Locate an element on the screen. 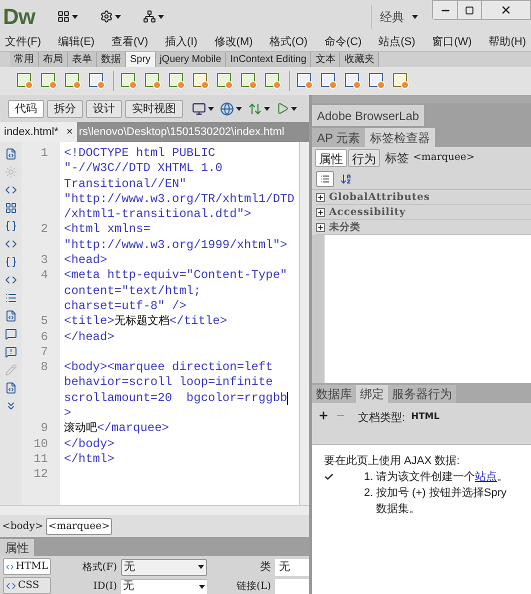 Image resolution: width=531 pixels, height=594 pixels. class-field: 无 is located at coordinates (292, 567).